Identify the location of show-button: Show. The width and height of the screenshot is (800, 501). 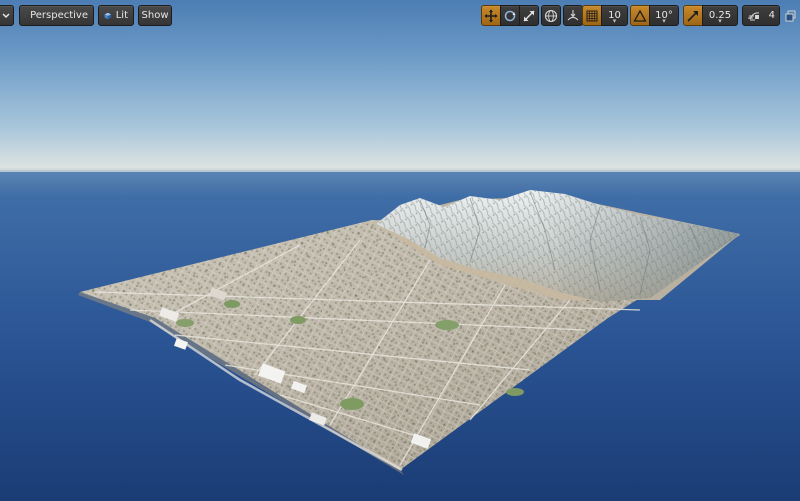
(155, 15).